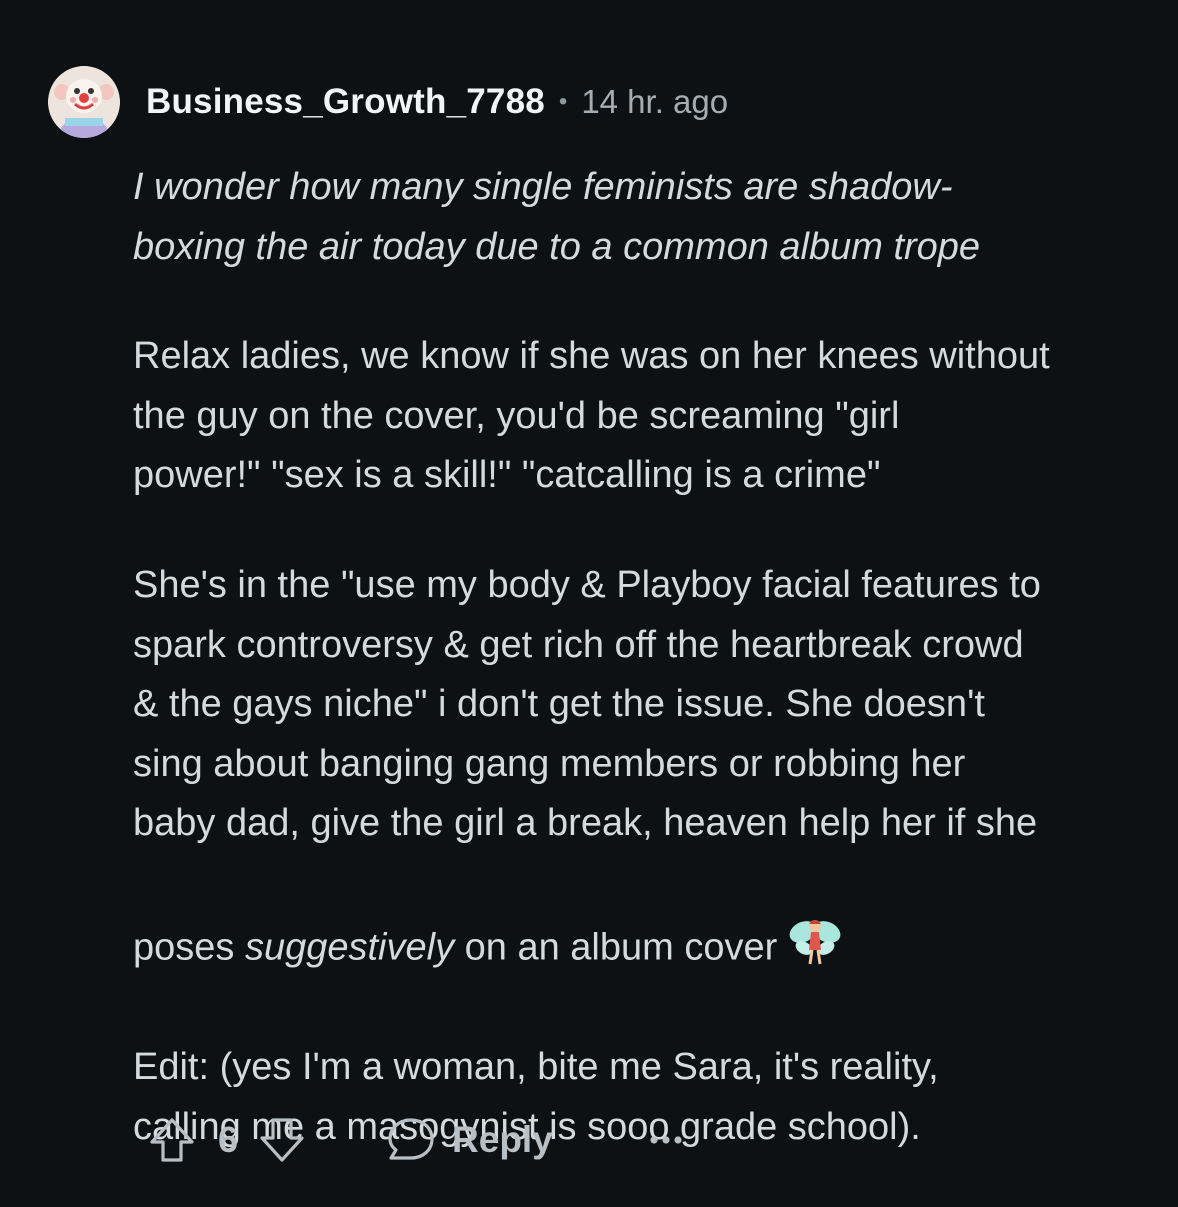 The width and height of the screenshot is (1178, 1207). I want to click on speech-bubble-icon, so click(411, 1140).